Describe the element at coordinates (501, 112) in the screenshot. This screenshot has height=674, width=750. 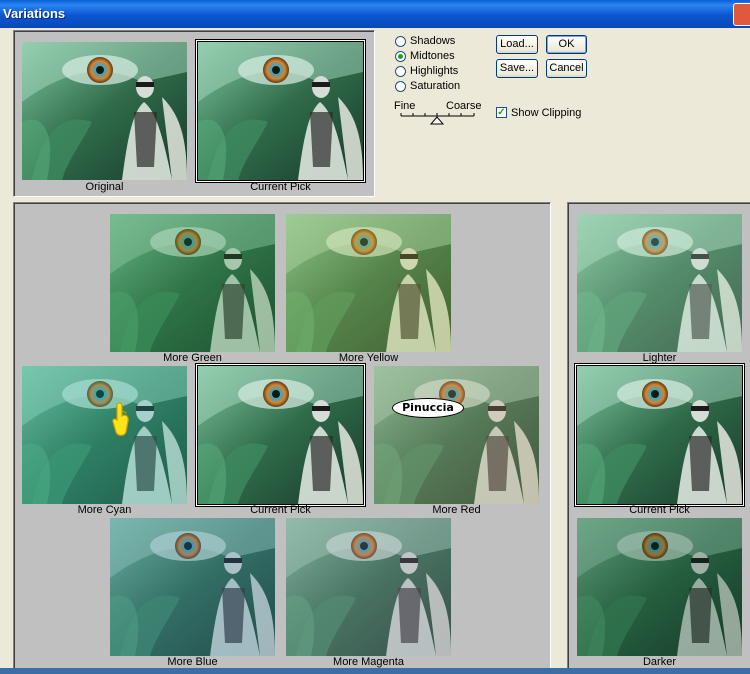
I see `show-clipping-checkbox: ✓` at that location.